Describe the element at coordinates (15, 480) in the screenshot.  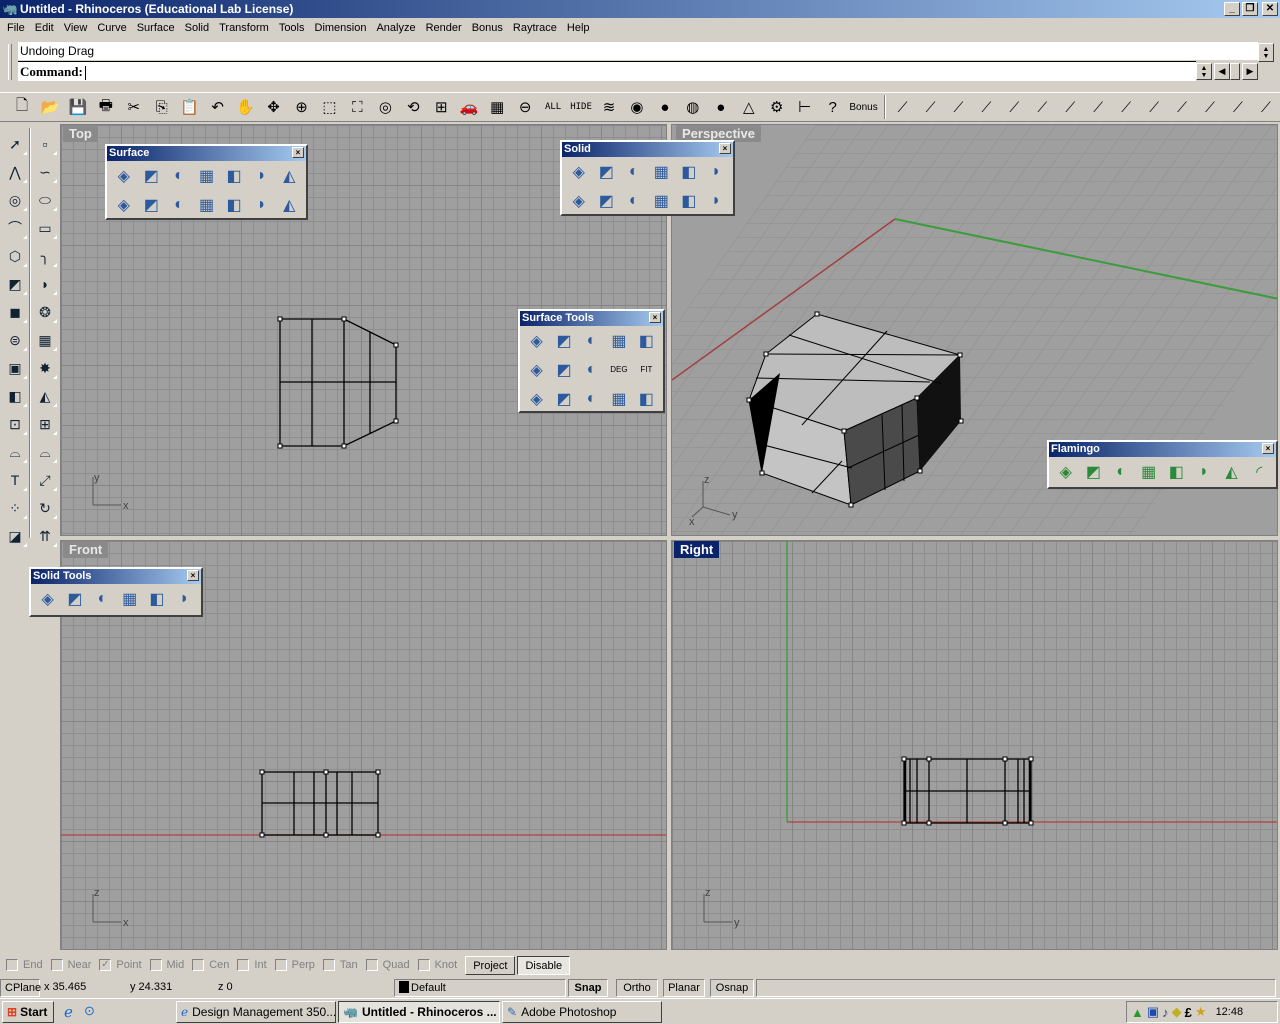
I see `text-tool: T` at that location.